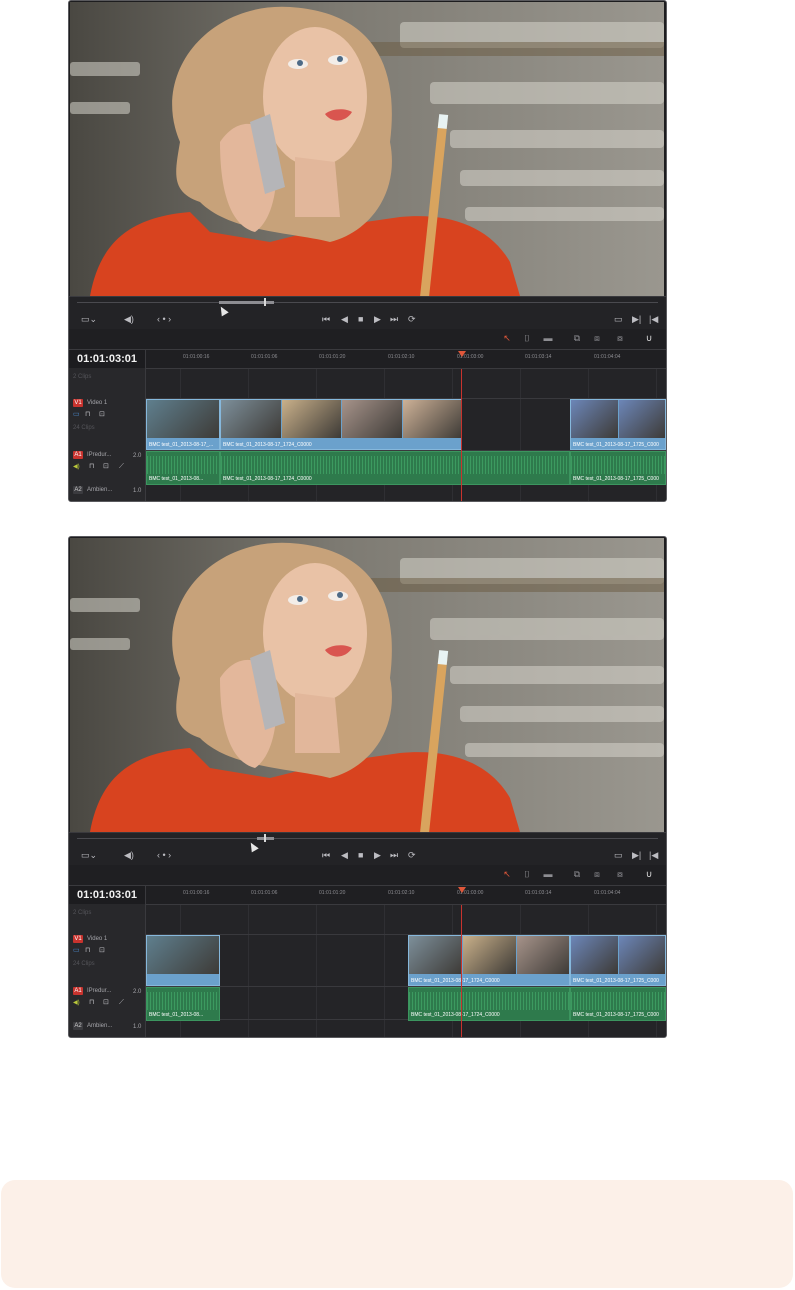 The width and height of the screenshot is (795, 1290). Describe the element at coordinates (82, 377) in the screenshot. I see `v2-clips-count: 2 Clips` at that location.